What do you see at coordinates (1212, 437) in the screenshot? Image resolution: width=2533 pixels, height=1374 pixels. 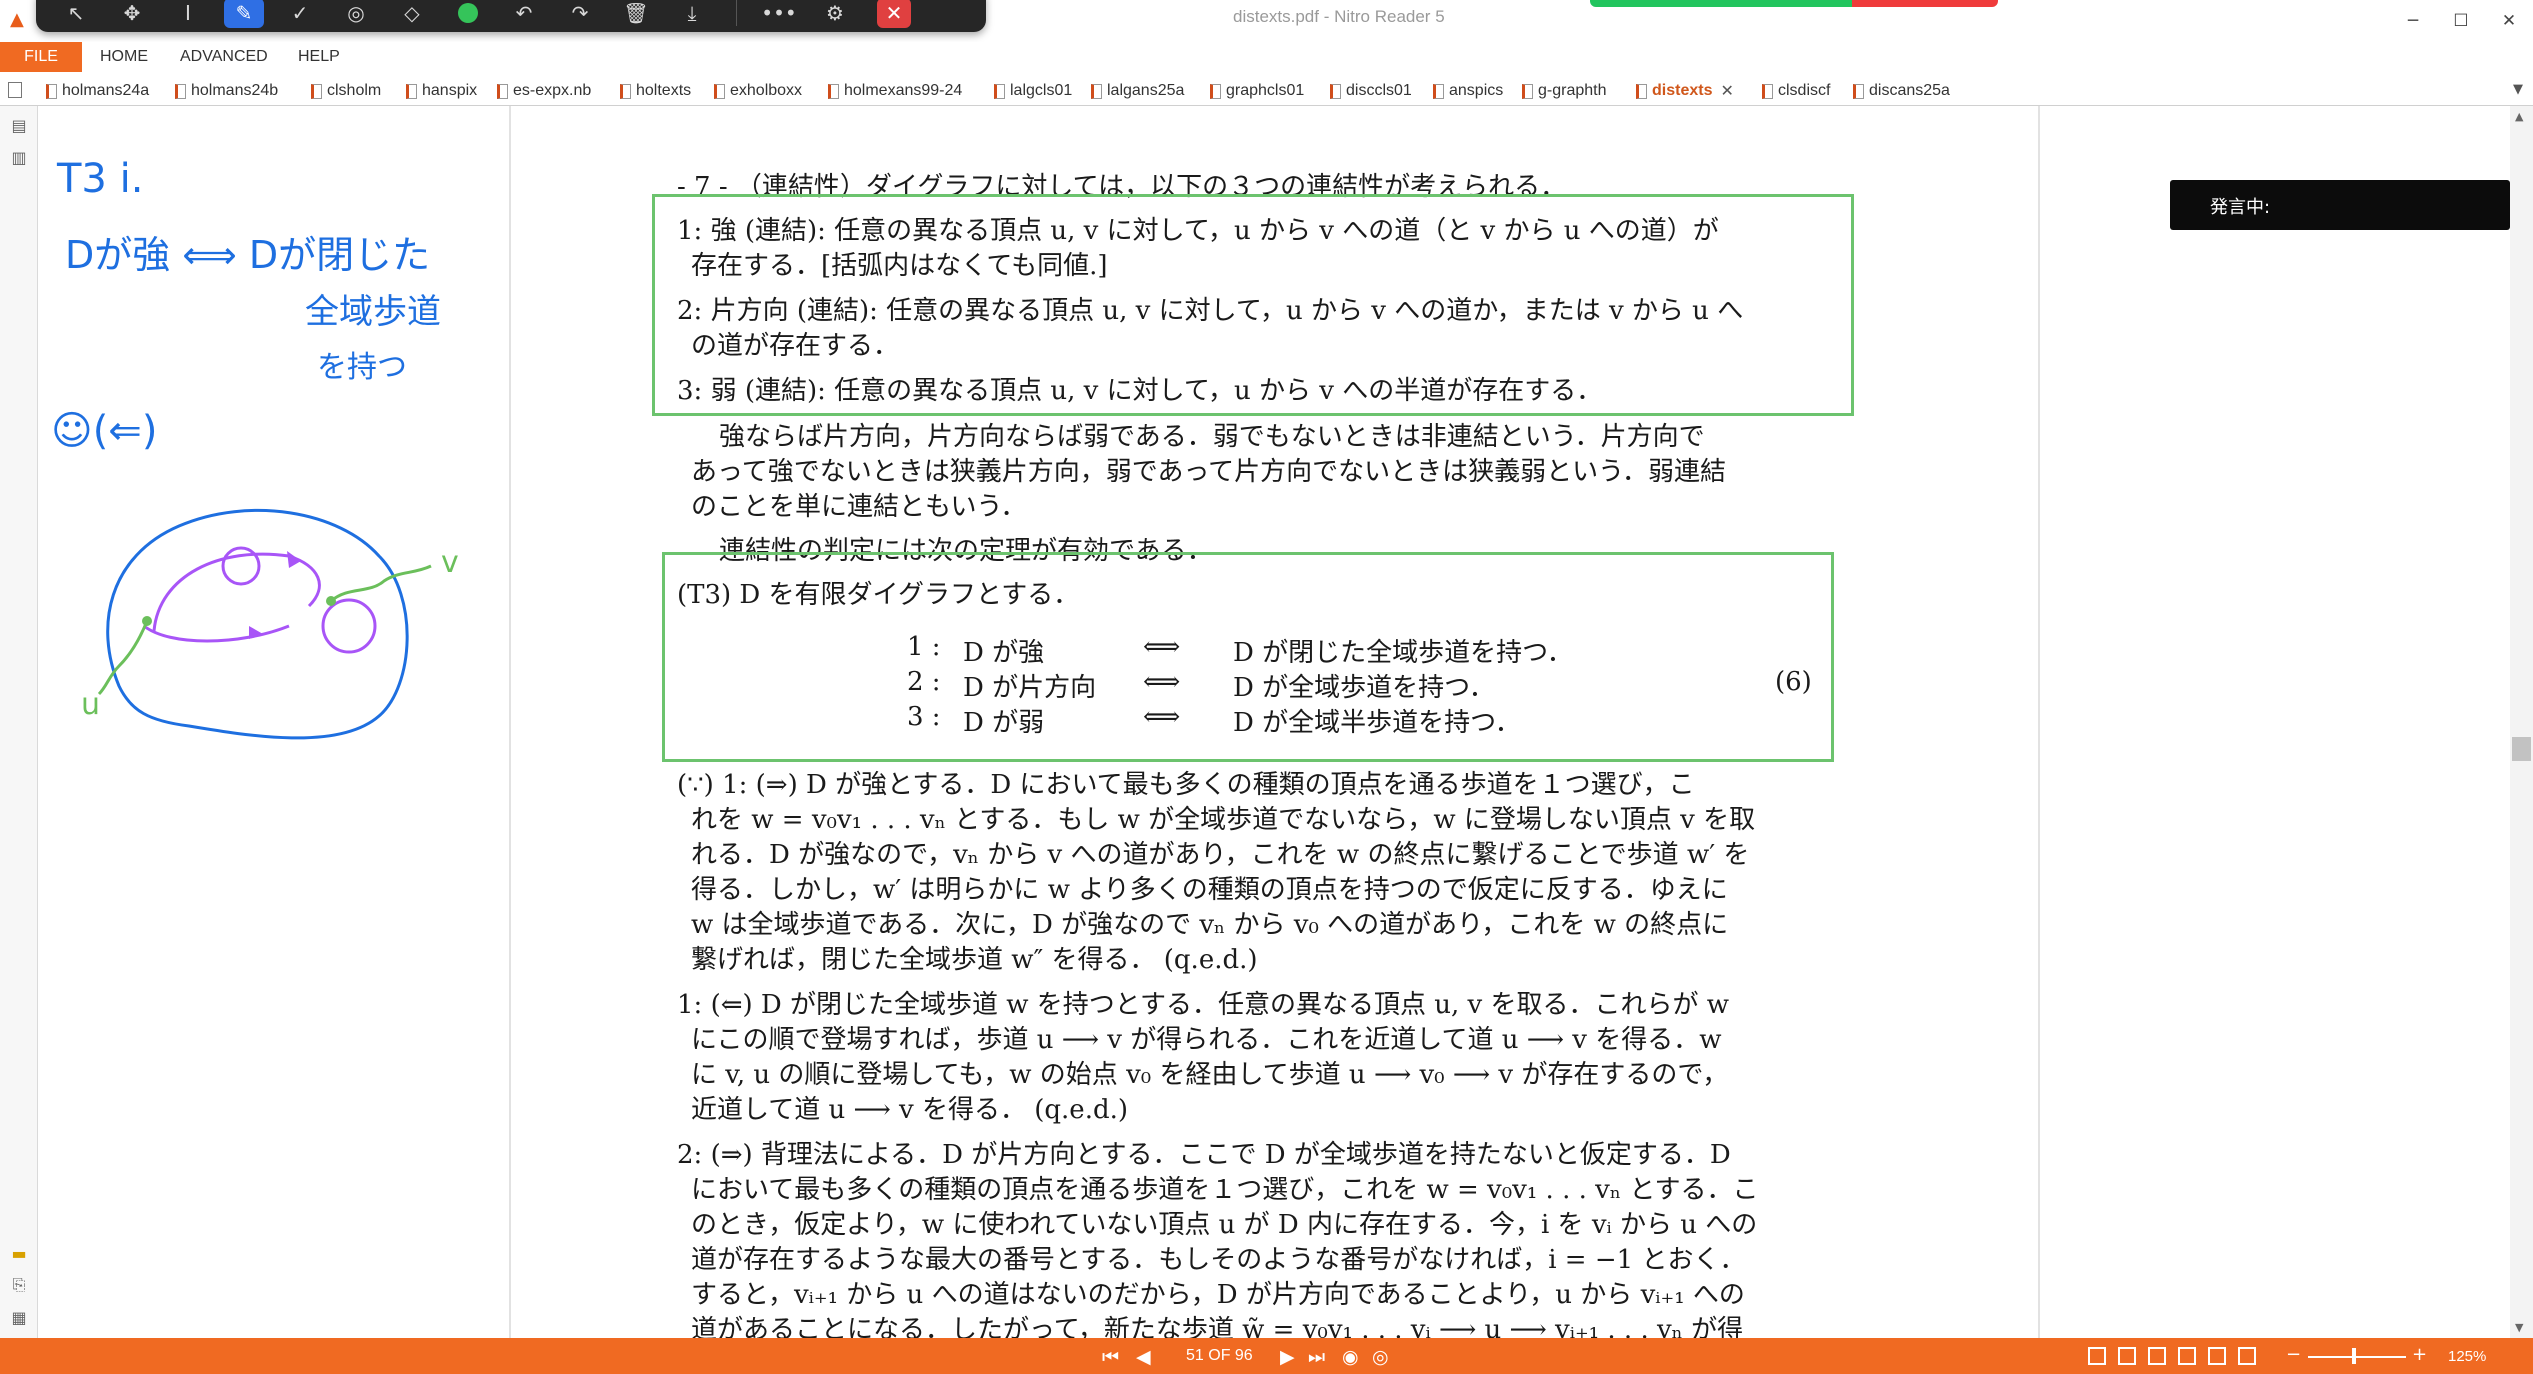 I see `para1-line1: 強ならば片方向，片方向ならば弱である．弱でもないときは非連結という．片方向で` at bounding box center [1212, 437].